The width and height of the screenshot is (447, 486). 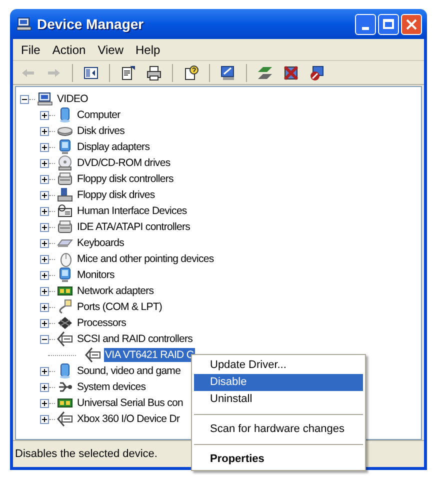 I want to click on menu-item: View, so click(x=111, y=49).